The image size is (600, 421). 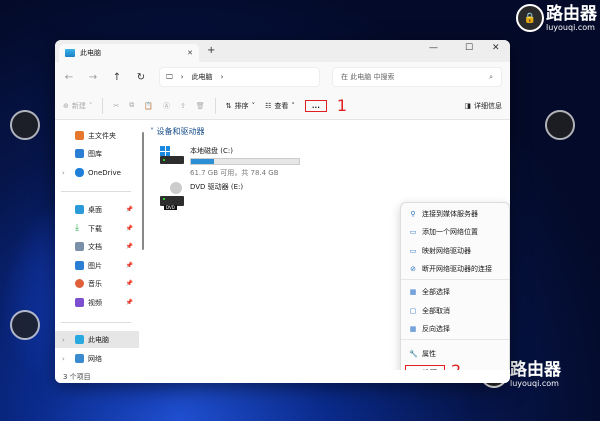 What do you see at coordinates (77, 106) in the screenshot?
I see `new-button: ⊕ 新建 ˅` at bounding box center [77, 106].